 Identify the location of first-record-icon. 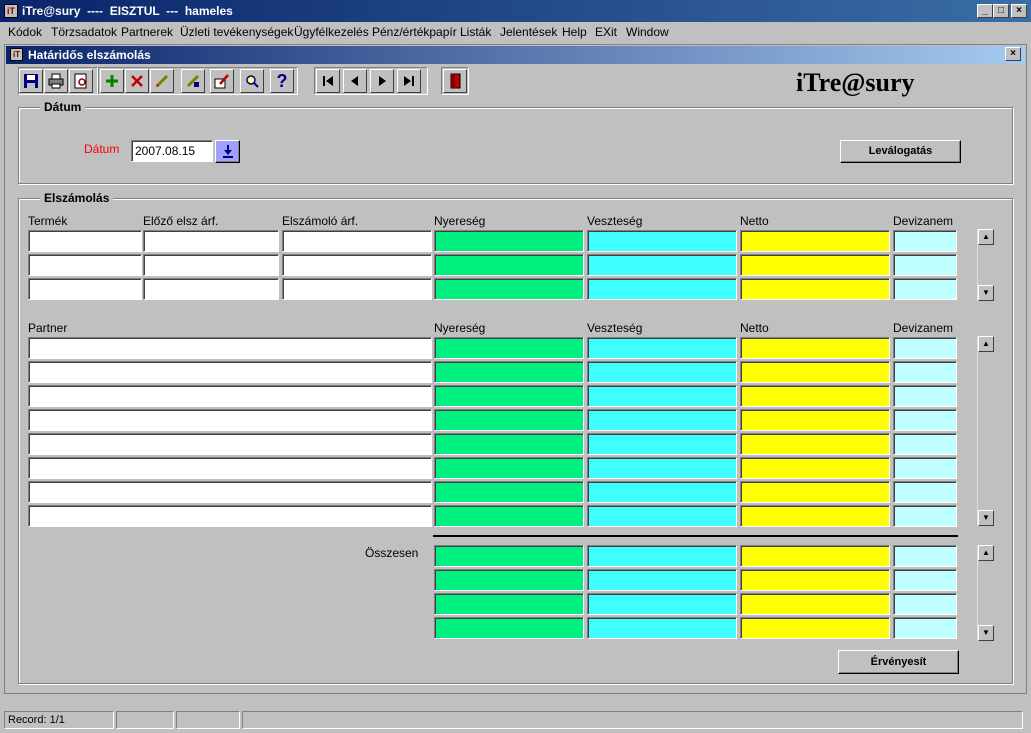
(328, 81).